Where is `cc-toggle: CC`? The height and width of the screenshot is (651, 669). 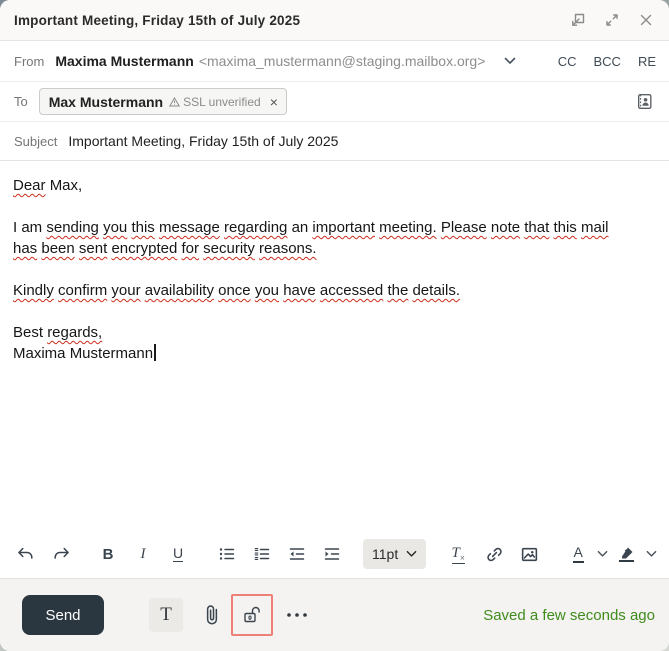
cc-toggle: CC is located at coordinates (567, 61).